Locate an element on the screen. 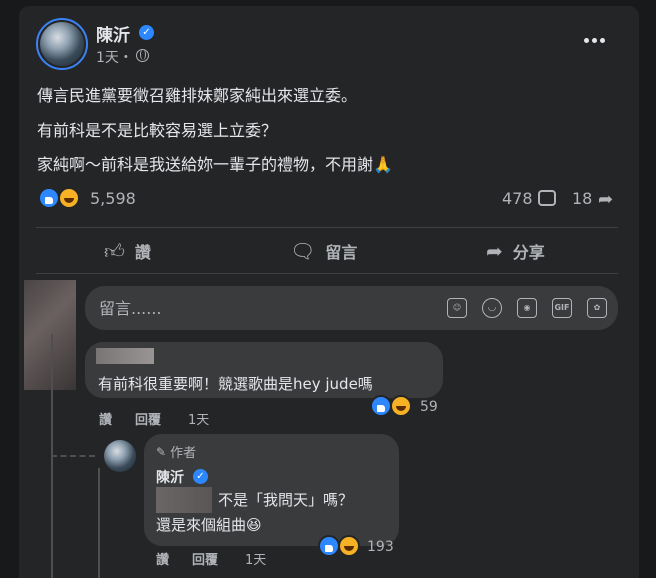 Image resolution: width=656 pixels, height=578 pixels. post-time: 1天・ is located at coordinates (114, 57).